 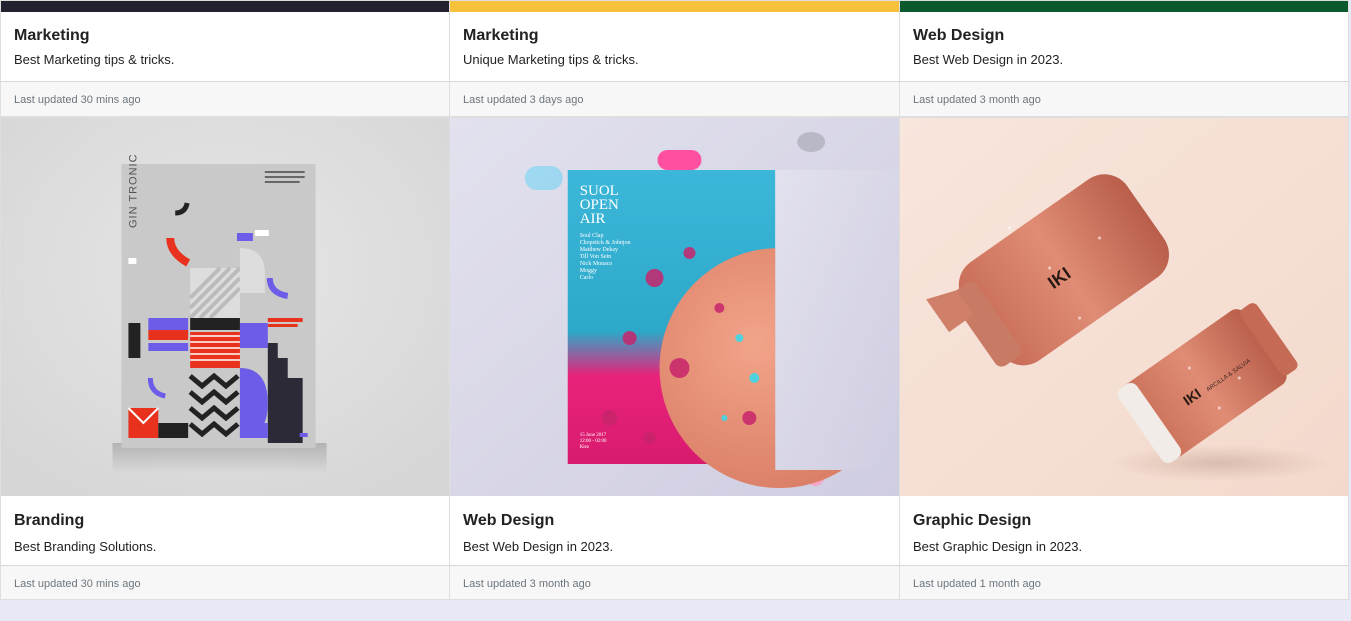 What do you see at coordinates (998, 546) in the screenshot?
I see `card-text: Best Graphic Design in 2023.` at bounding box center [998, 546].